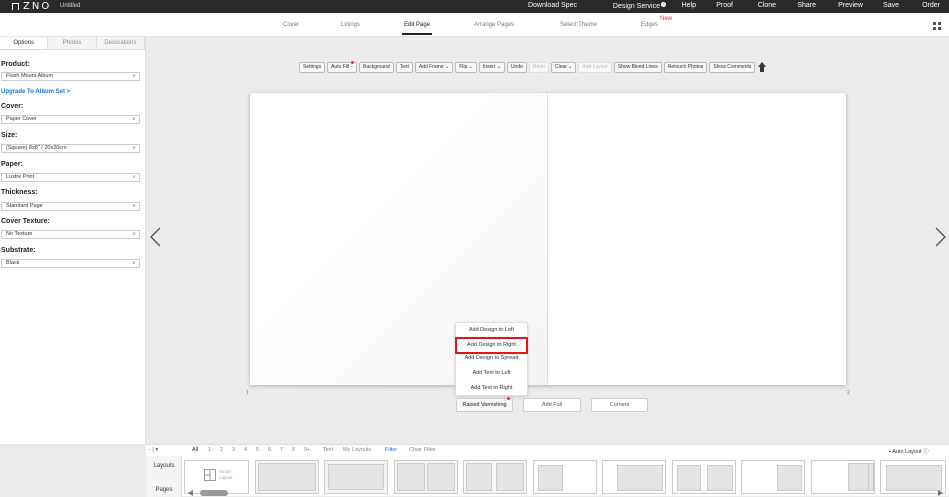  Describe the element at coordinates (422, 450) in the screenshot. I see `clear-filter-button: Clear Filter` at that location.